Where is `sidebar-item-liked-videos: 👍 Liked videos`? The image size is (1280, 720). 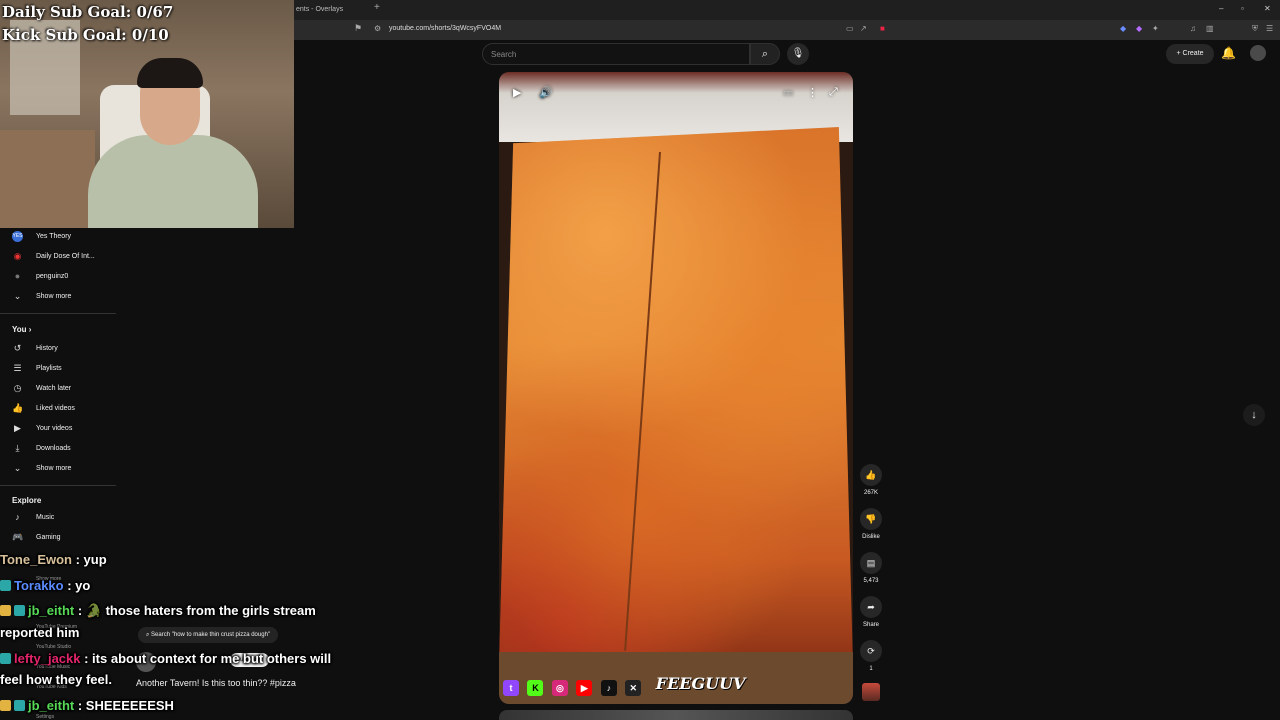
sidebar-item-liked-videos: 👍 Liked videos is located at coordinates (60, 409).